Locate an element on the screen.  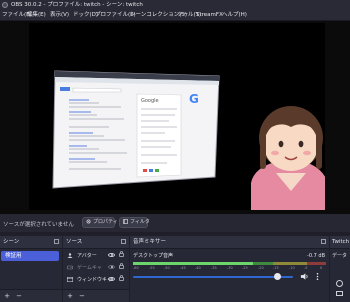
add-scene-icon: + is located at coordinates (7, 296).